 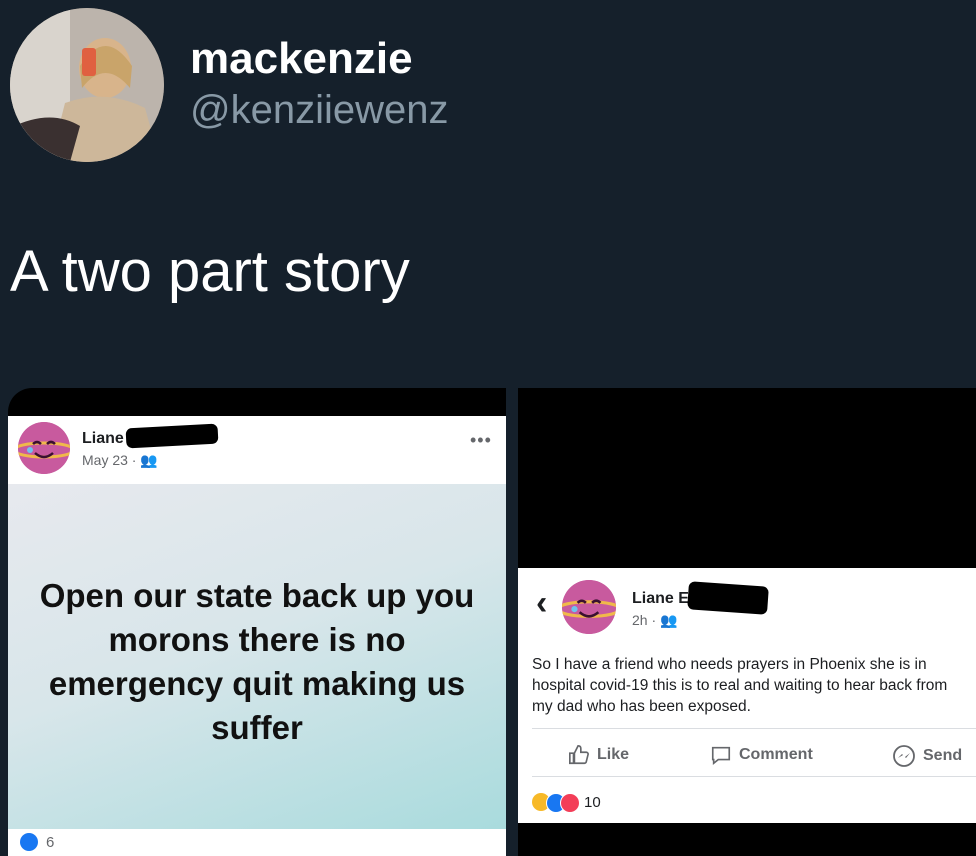 I want to click on display-name: mackenzie, so click(x=301, y=59).